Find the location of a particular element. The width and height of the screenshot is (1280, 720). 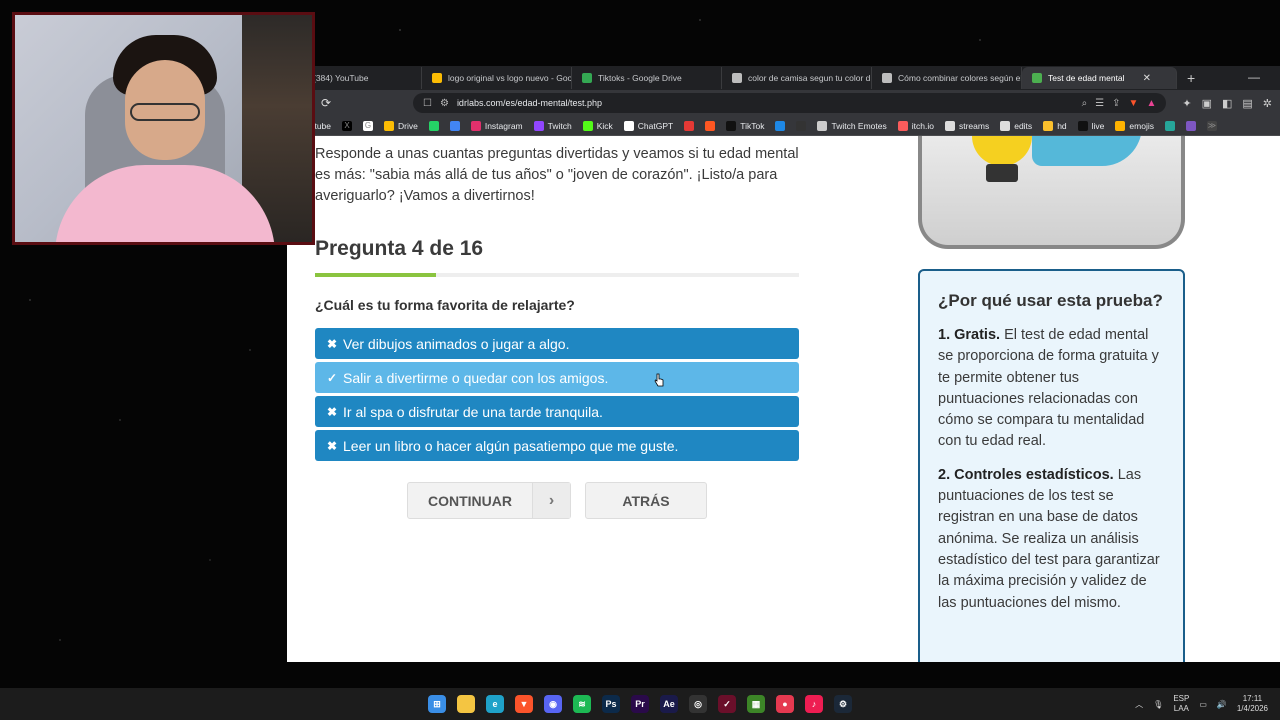

close-tab-icon: ✕ is located at coordinates (1147, 78).